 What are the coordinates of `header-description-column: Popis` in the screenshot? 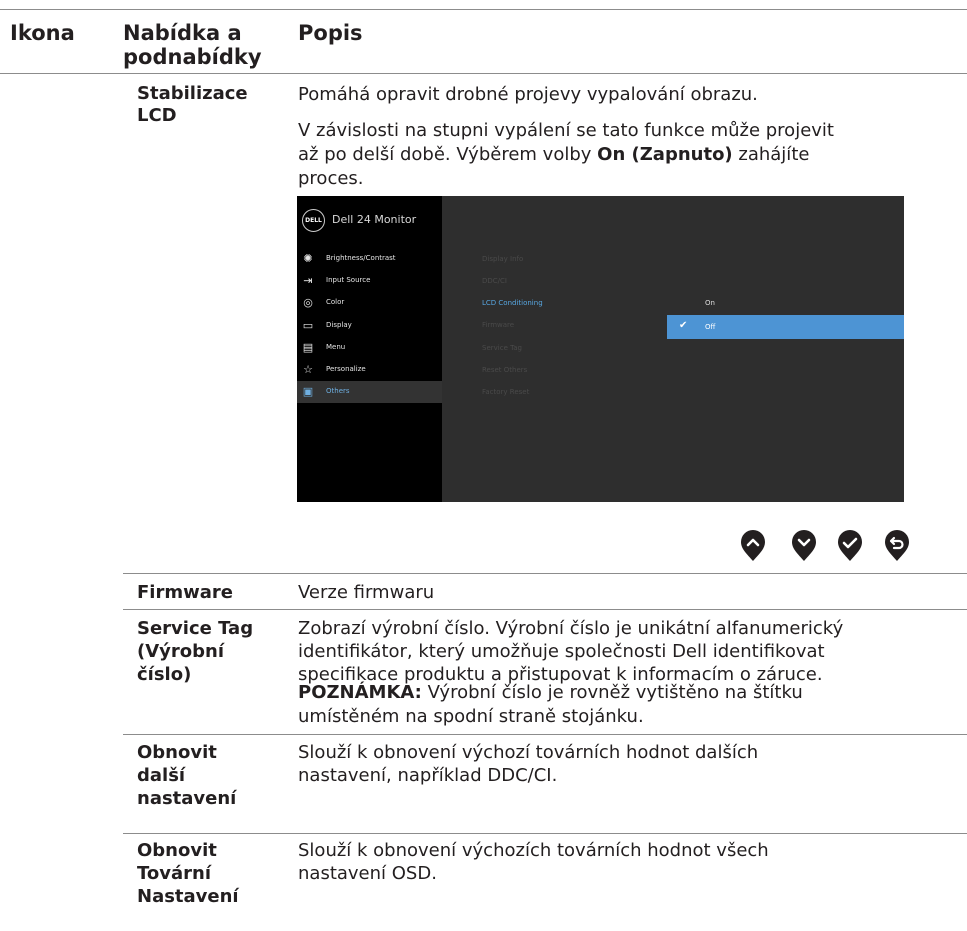 It's located at (330, 33).